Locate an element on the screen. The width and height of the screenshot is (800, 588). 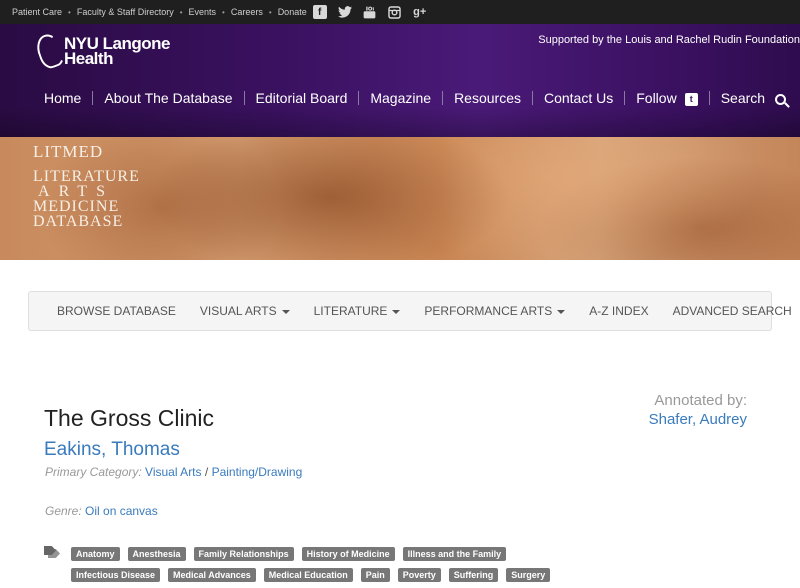
category-painting-drawing-link: Painting/Drawing is located at coordinates (257, 472).